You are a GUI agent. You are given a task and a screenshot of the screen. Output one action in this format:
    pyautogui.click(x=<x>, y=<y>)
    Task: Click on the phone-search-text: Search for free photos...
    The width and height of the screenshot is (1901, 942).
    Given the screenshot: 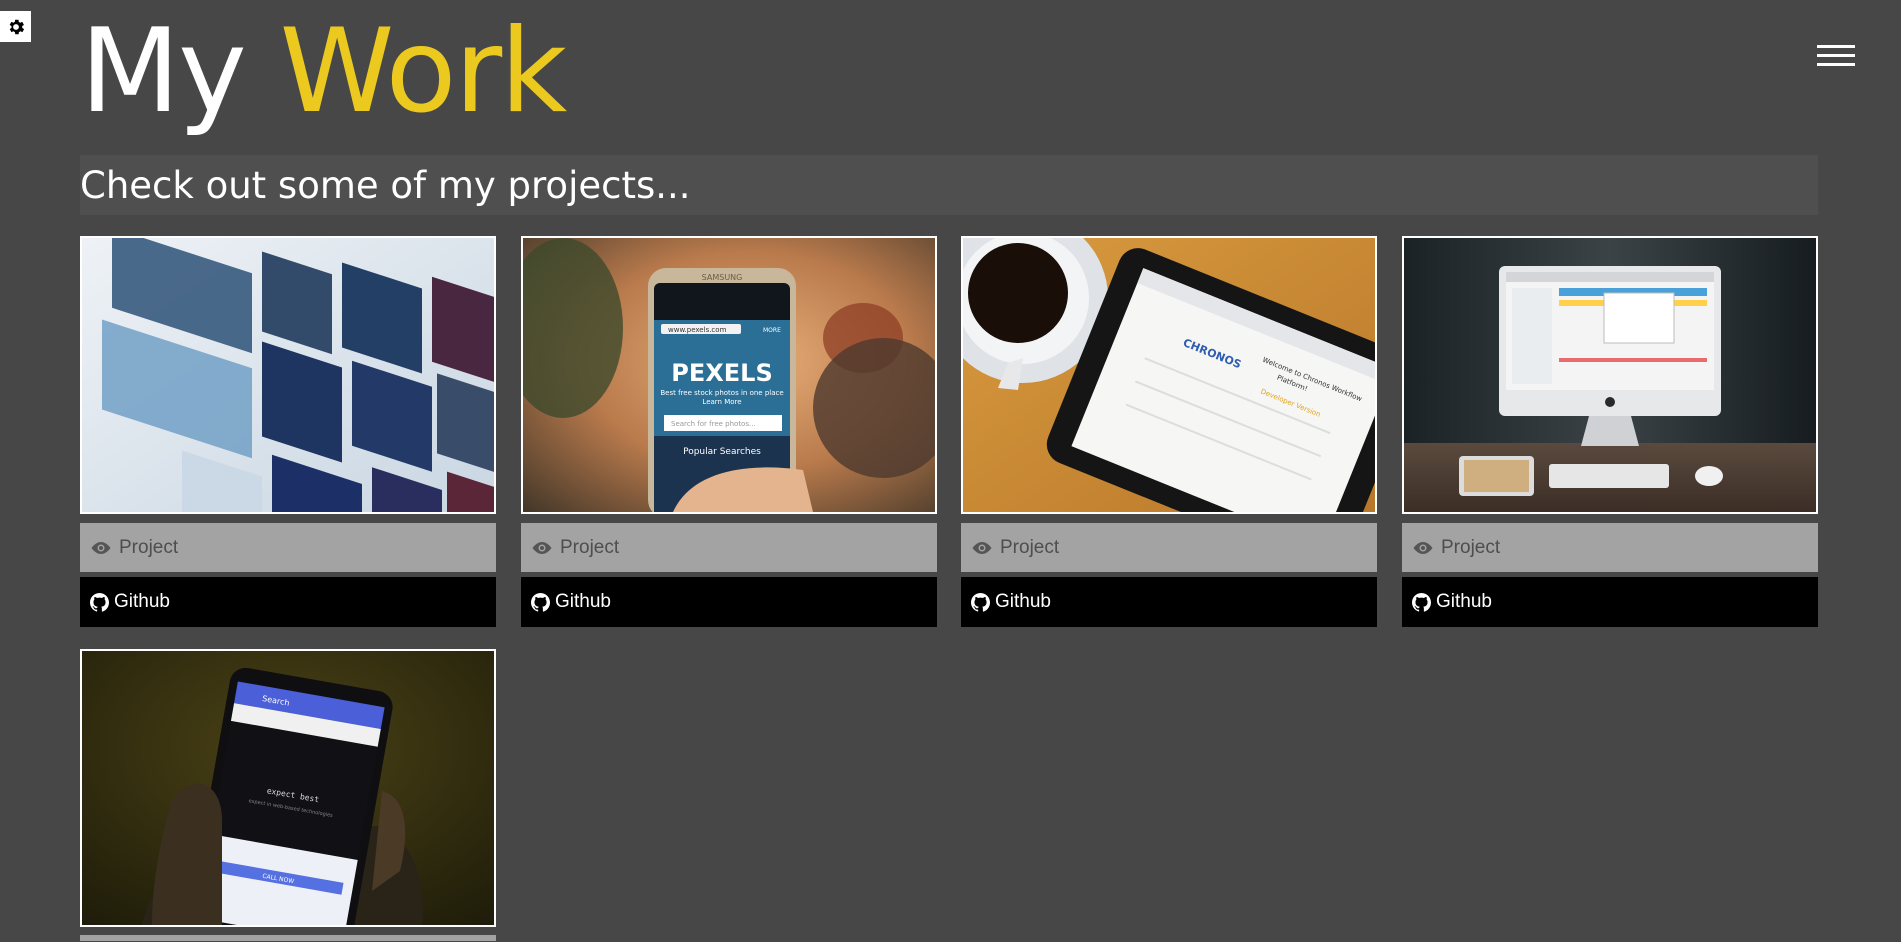 What is the action you would take?
    pyautogui.click(x=713, y=424)
    